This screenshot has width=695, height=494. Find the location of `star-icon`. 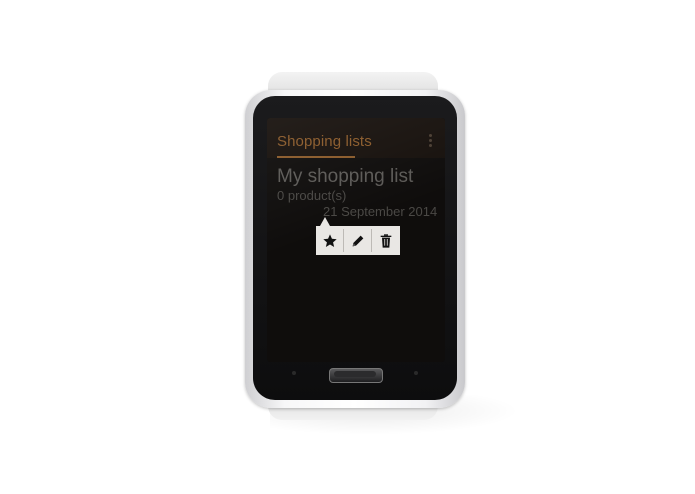

star-icon is located at coordinates (329, 240).